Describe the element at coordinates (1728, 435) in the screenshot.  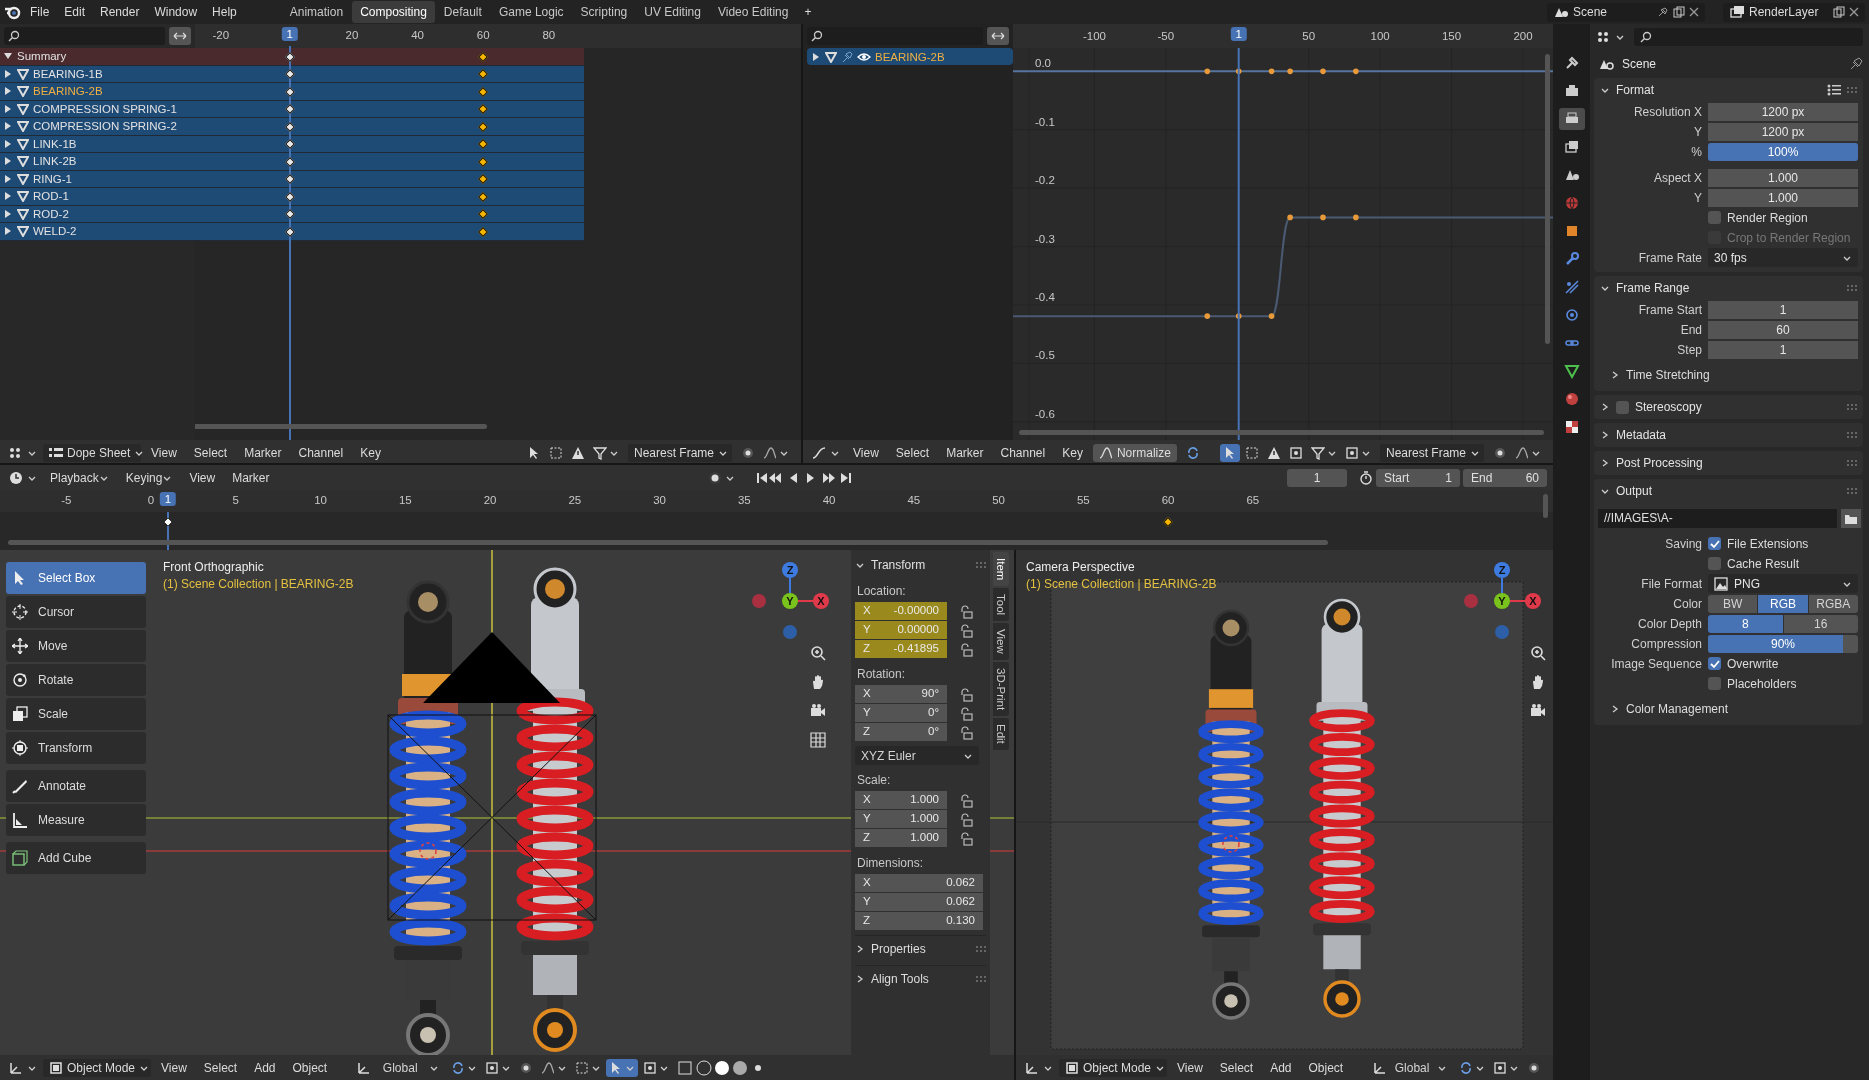
I see `panel-header: Metadata` at that location.